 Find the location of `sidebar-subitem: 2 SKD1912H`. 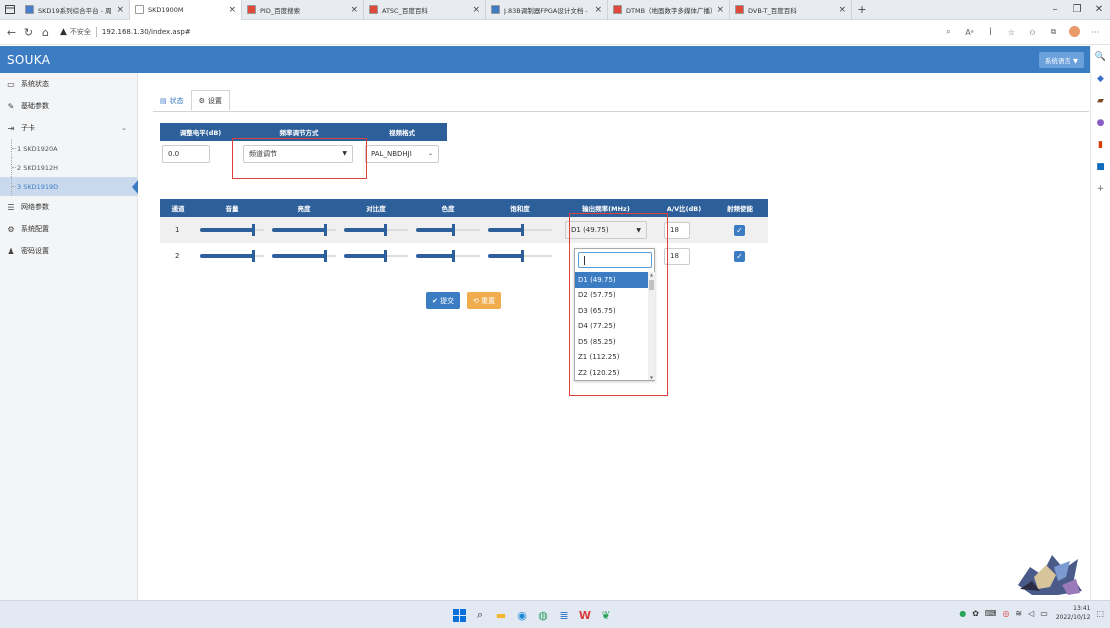

sidebar-subitem: 2 SKD1912H is located at coordinates (68, 167).